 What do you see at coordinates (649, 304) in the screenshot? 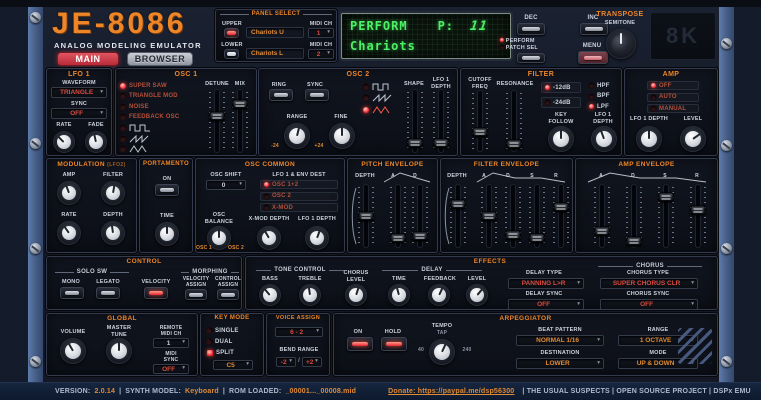
I see `chorus-sync-select: OFF ▾` at bounding box center [649, 304].